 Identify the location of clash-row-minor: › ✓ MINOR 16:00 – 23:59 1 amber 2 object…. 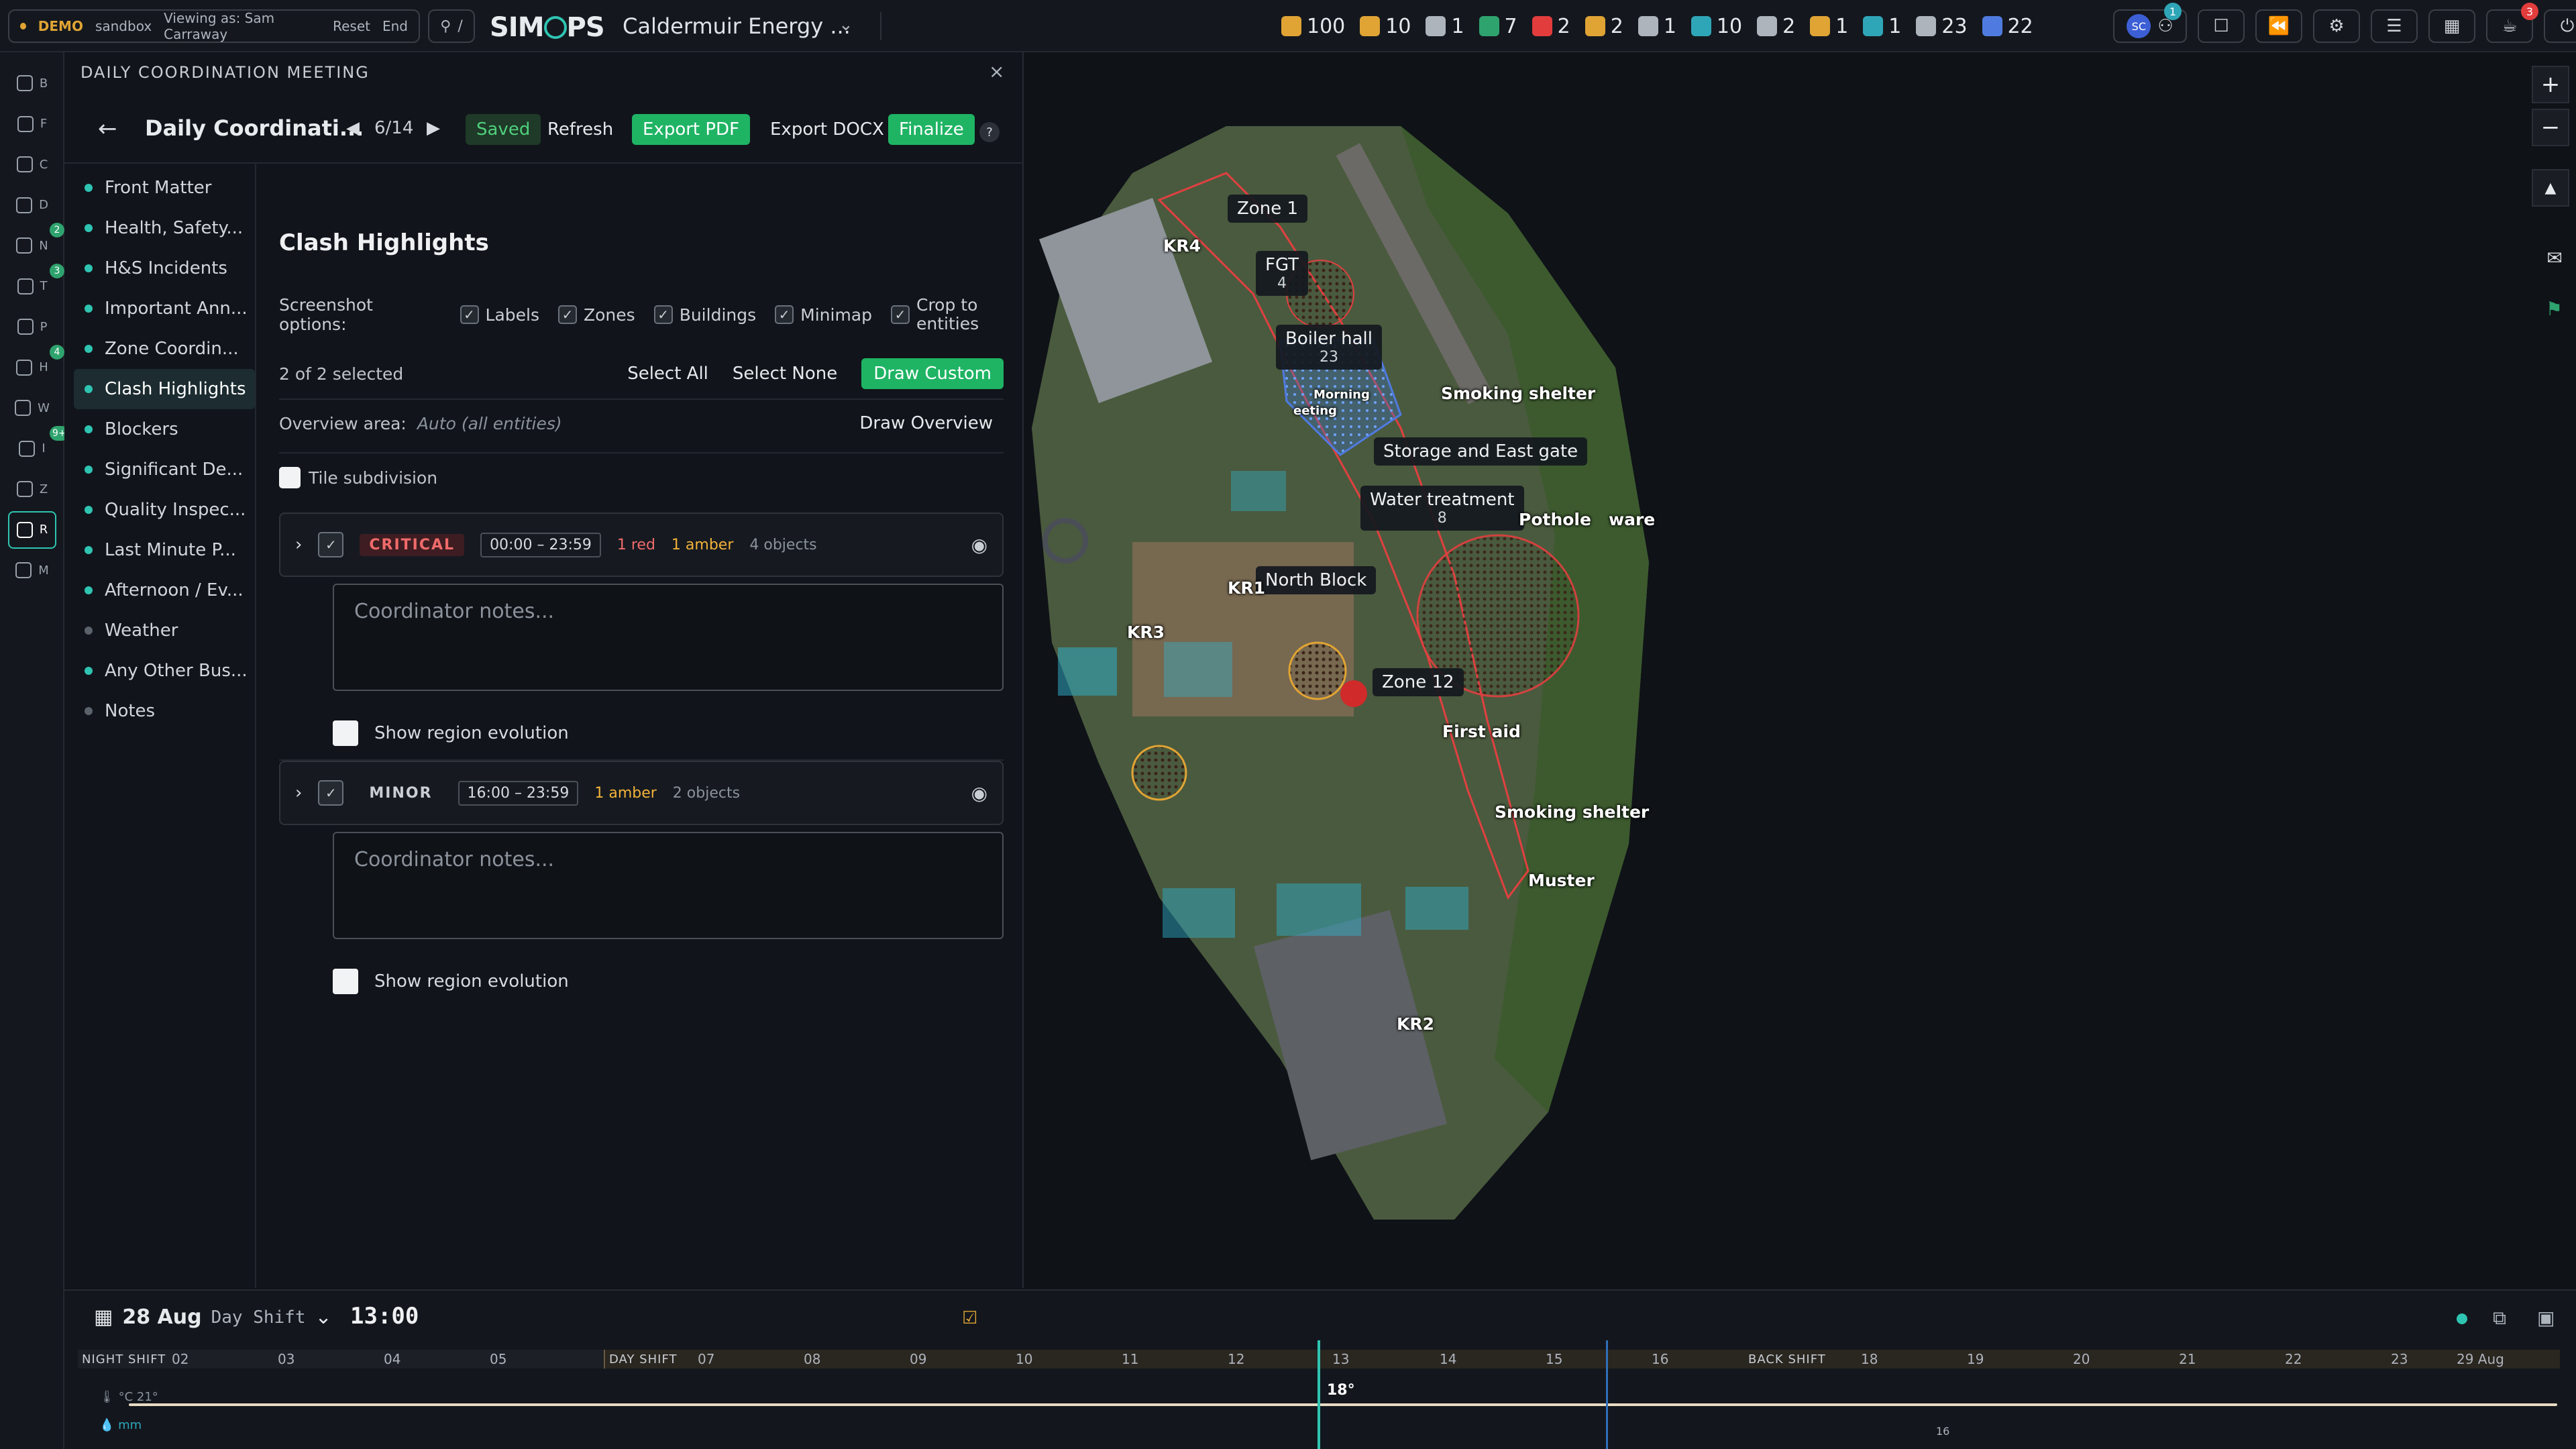
(641, 793).